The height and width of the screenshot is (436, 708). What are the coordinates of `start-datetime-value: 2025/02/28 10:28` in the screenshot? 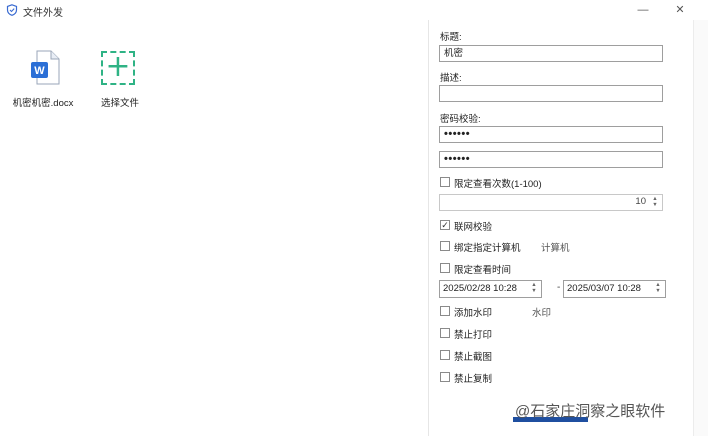 It's located at (480, 288).